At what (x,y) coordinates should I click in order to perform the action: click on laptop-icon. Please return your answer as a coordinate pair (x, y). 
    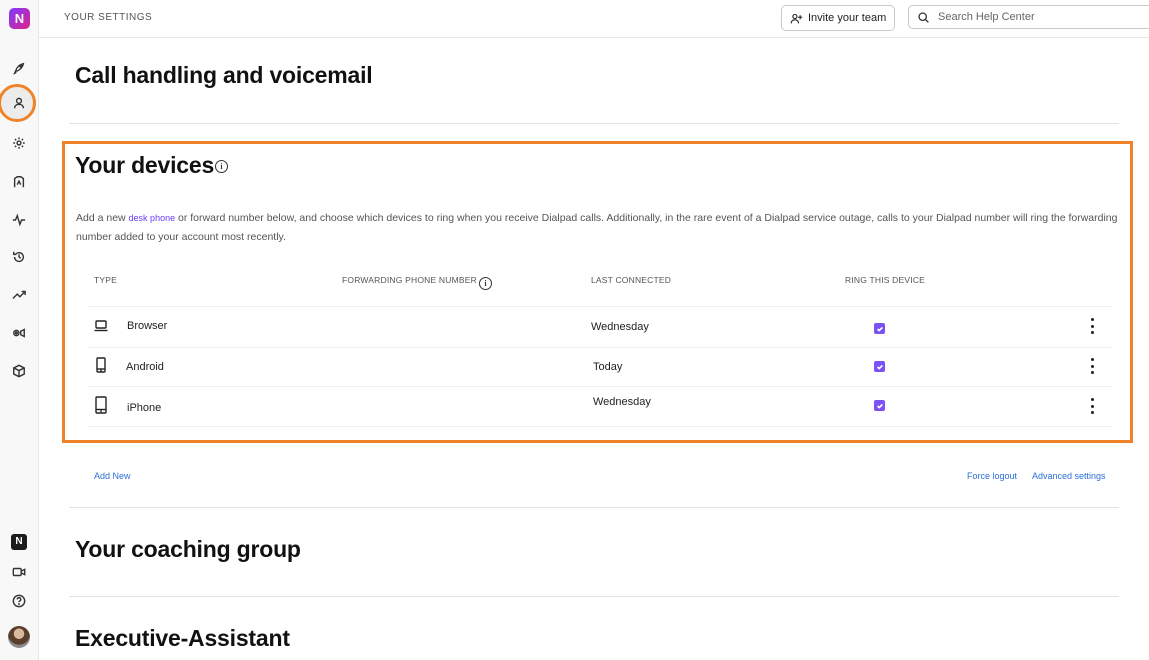
    Looking at the image, I should click on (101, 328).